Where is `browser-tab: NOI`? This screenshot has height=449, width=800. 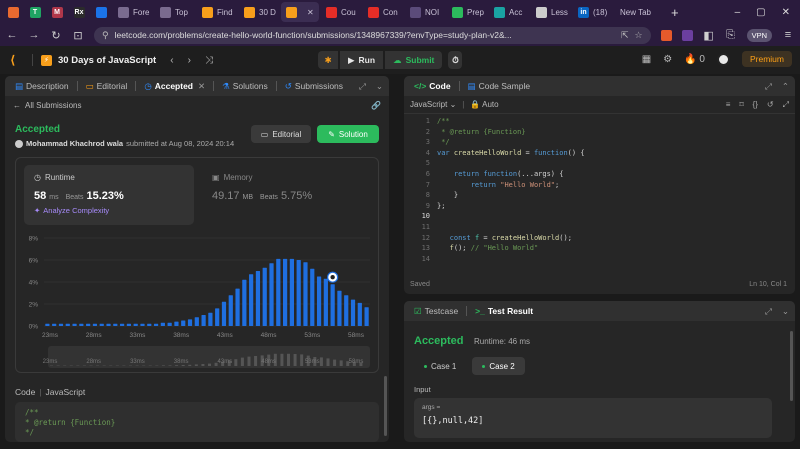
browser-tab: NOI is located at coordinates (425, 12).